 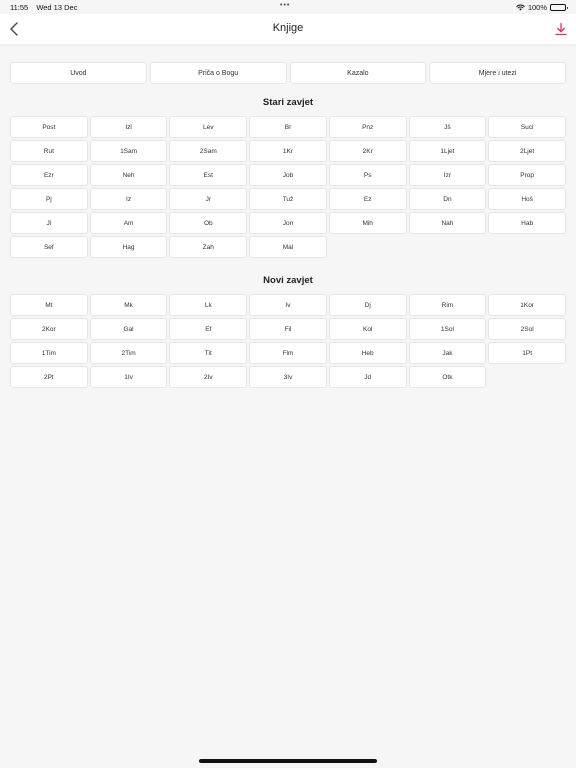 What do you see at coordinates (128, 305) in the screenshot?
I see `book-button: Mk` at bounding box center [128, 305].